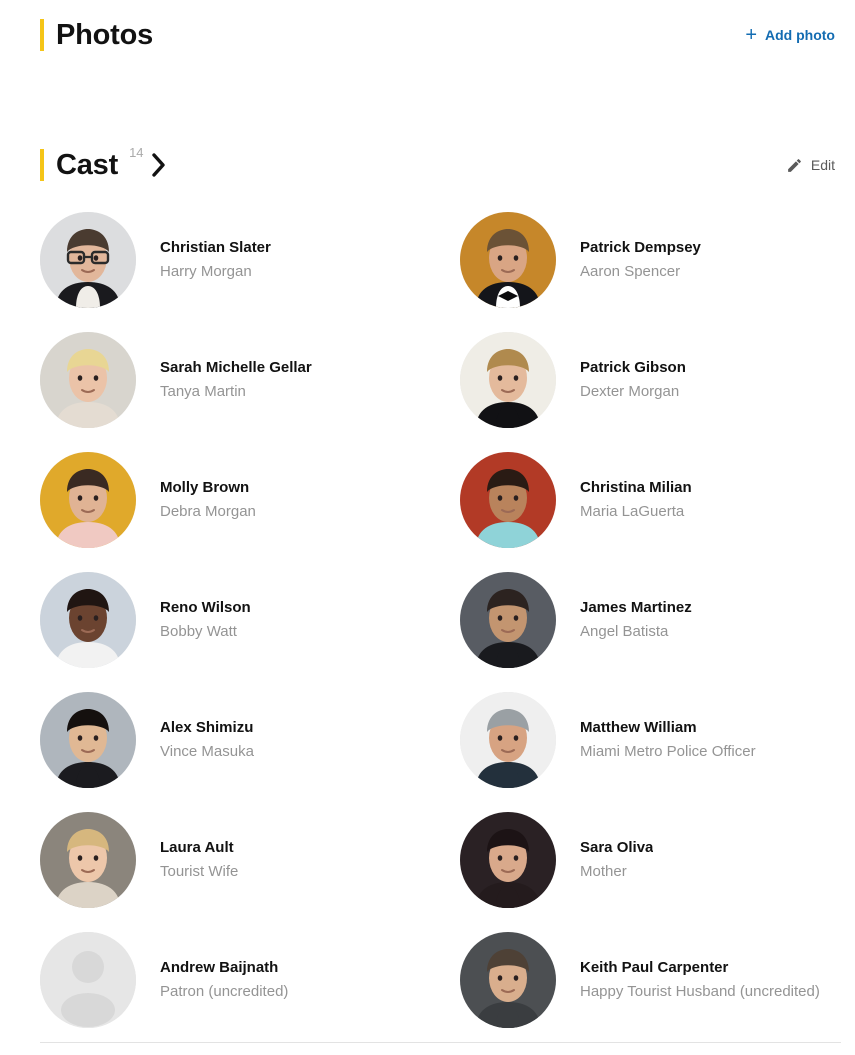 This screenshot has height=1055, width=855. I want to click on cast-text-block: Christina Milian Maria LaGuerta, so click(636, 500).